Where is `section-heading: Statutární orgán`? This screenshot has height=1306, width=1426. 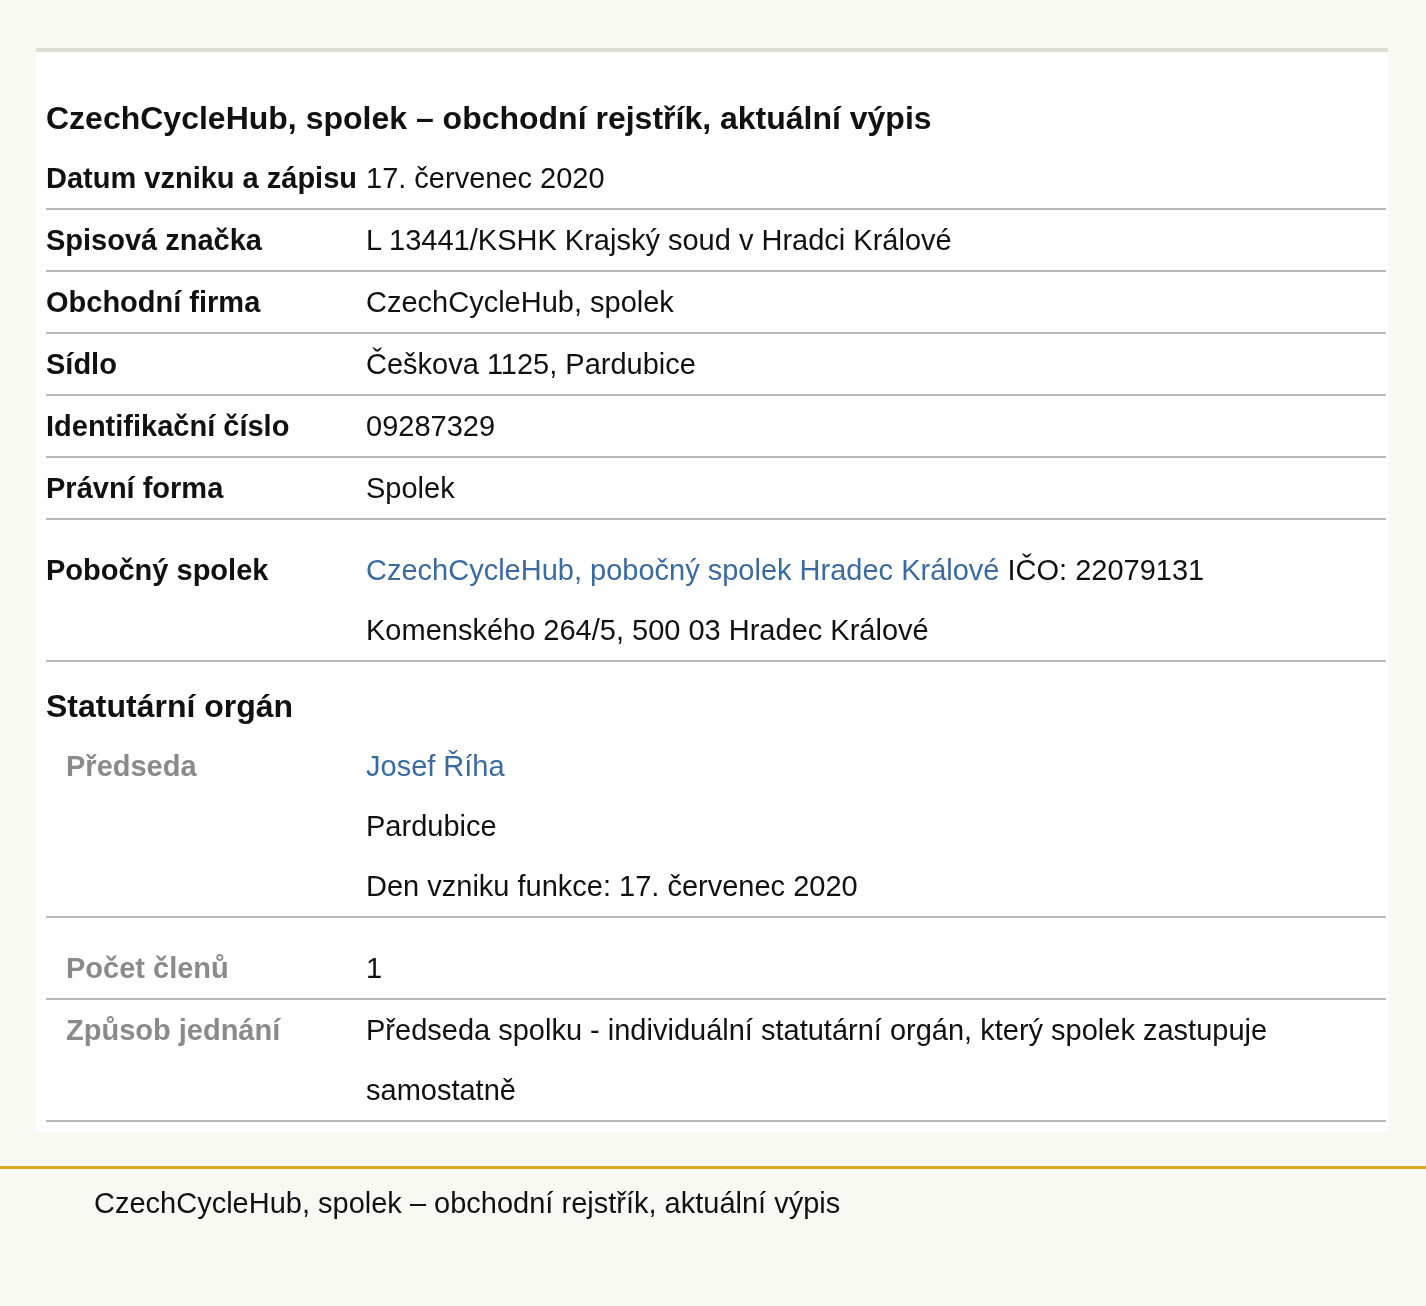 section-heading: Statutární orgán is located at coordinates (170, 706).